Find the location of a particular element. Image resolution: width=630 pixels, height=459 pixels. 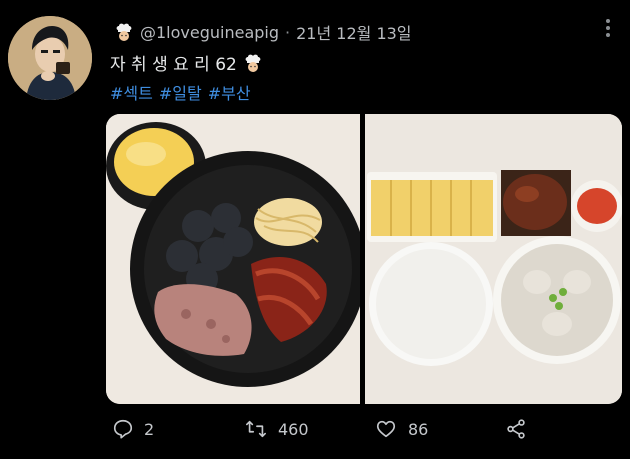

like-count: 86 is located at coordinates (418, 429).